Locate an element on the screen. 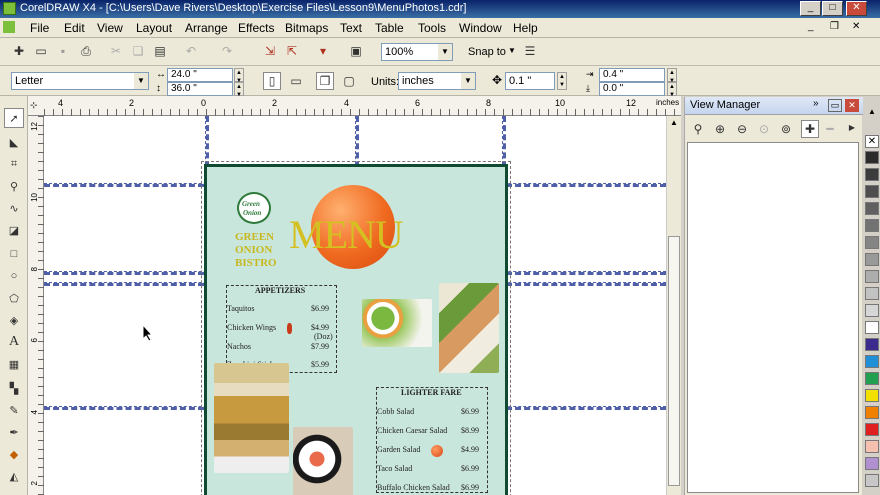  snap-to-button: Snap to is located at coordinates (487, 52).